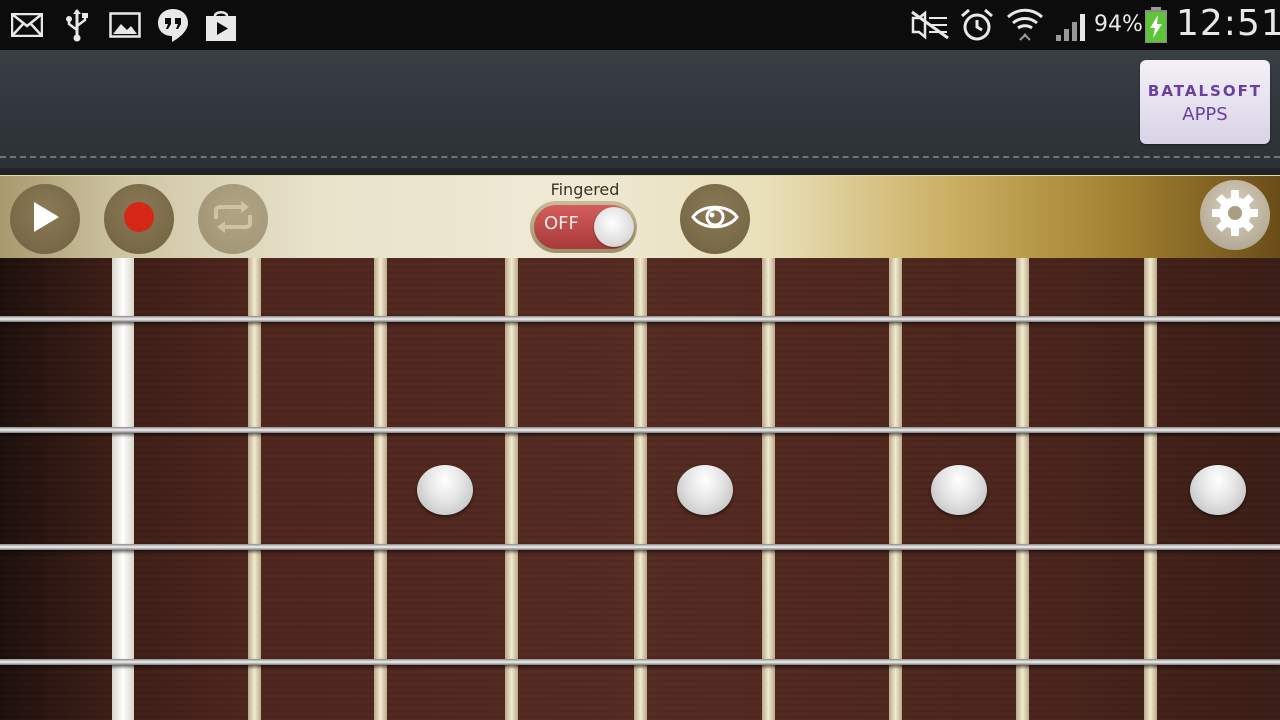  I want to click on ad-brand: BATALSOFT, so click(1205, 91).